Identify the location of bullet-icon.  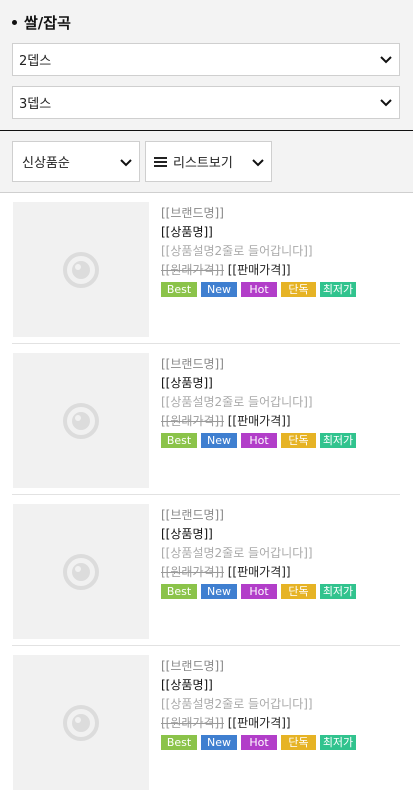
(14, 22).